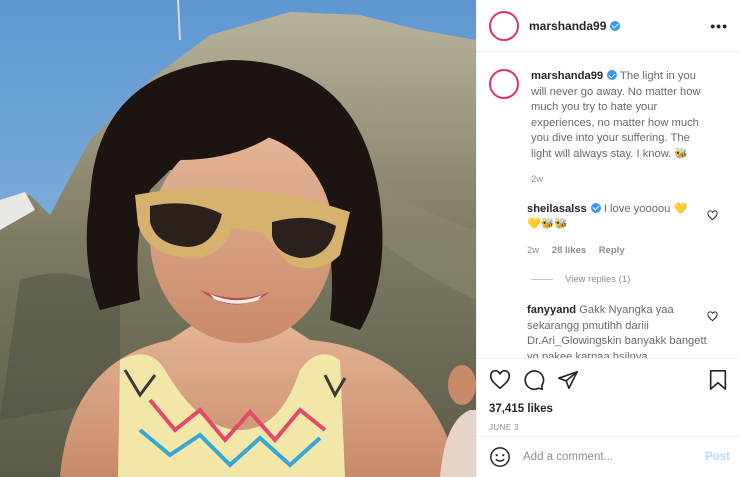 The width and height of the screenshot is (740, 477). What do you see at coordinates (557, 209) in the screenshot?
I see `comment-username: sheilasalss` at bounding box center [557, 209].